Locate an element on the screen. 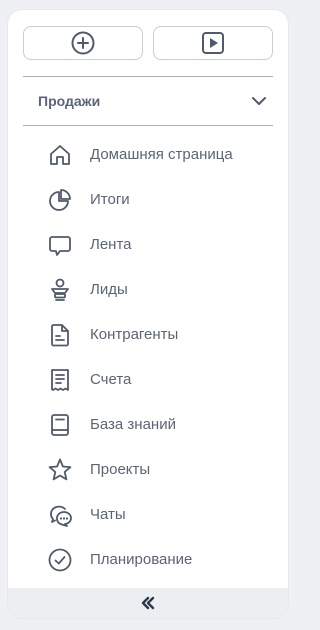 This screenshot has height=630, width=320. menu-item-home: Домашняя страница is located at coordinates (161, 154).